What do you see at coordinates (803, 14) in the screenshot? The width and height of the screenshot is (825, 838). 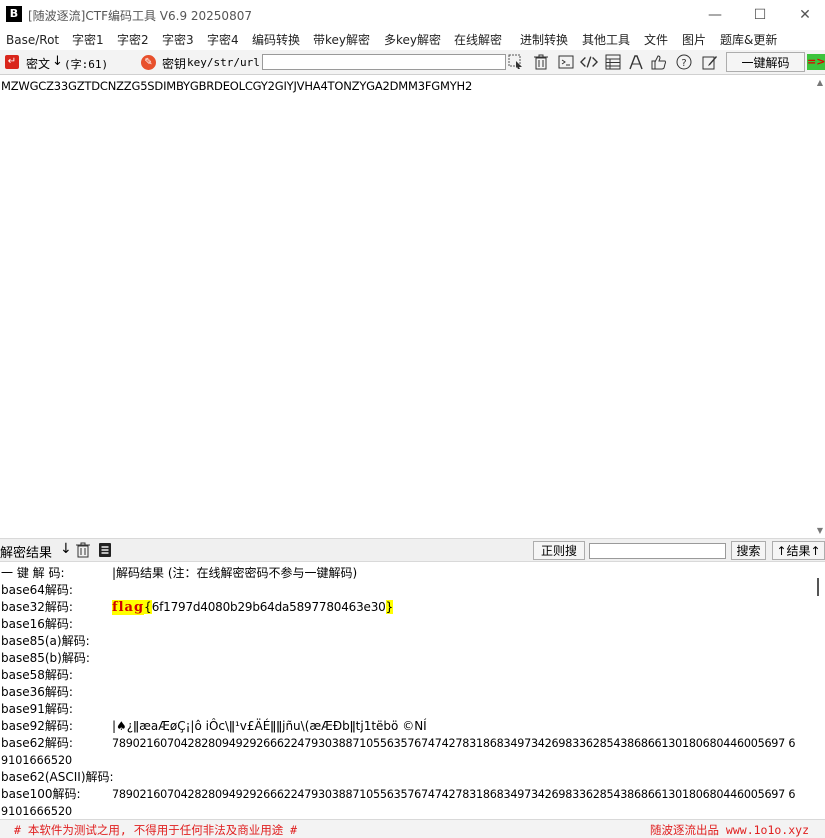 I see `close-button: ✕` at bounding box center [803, 14].